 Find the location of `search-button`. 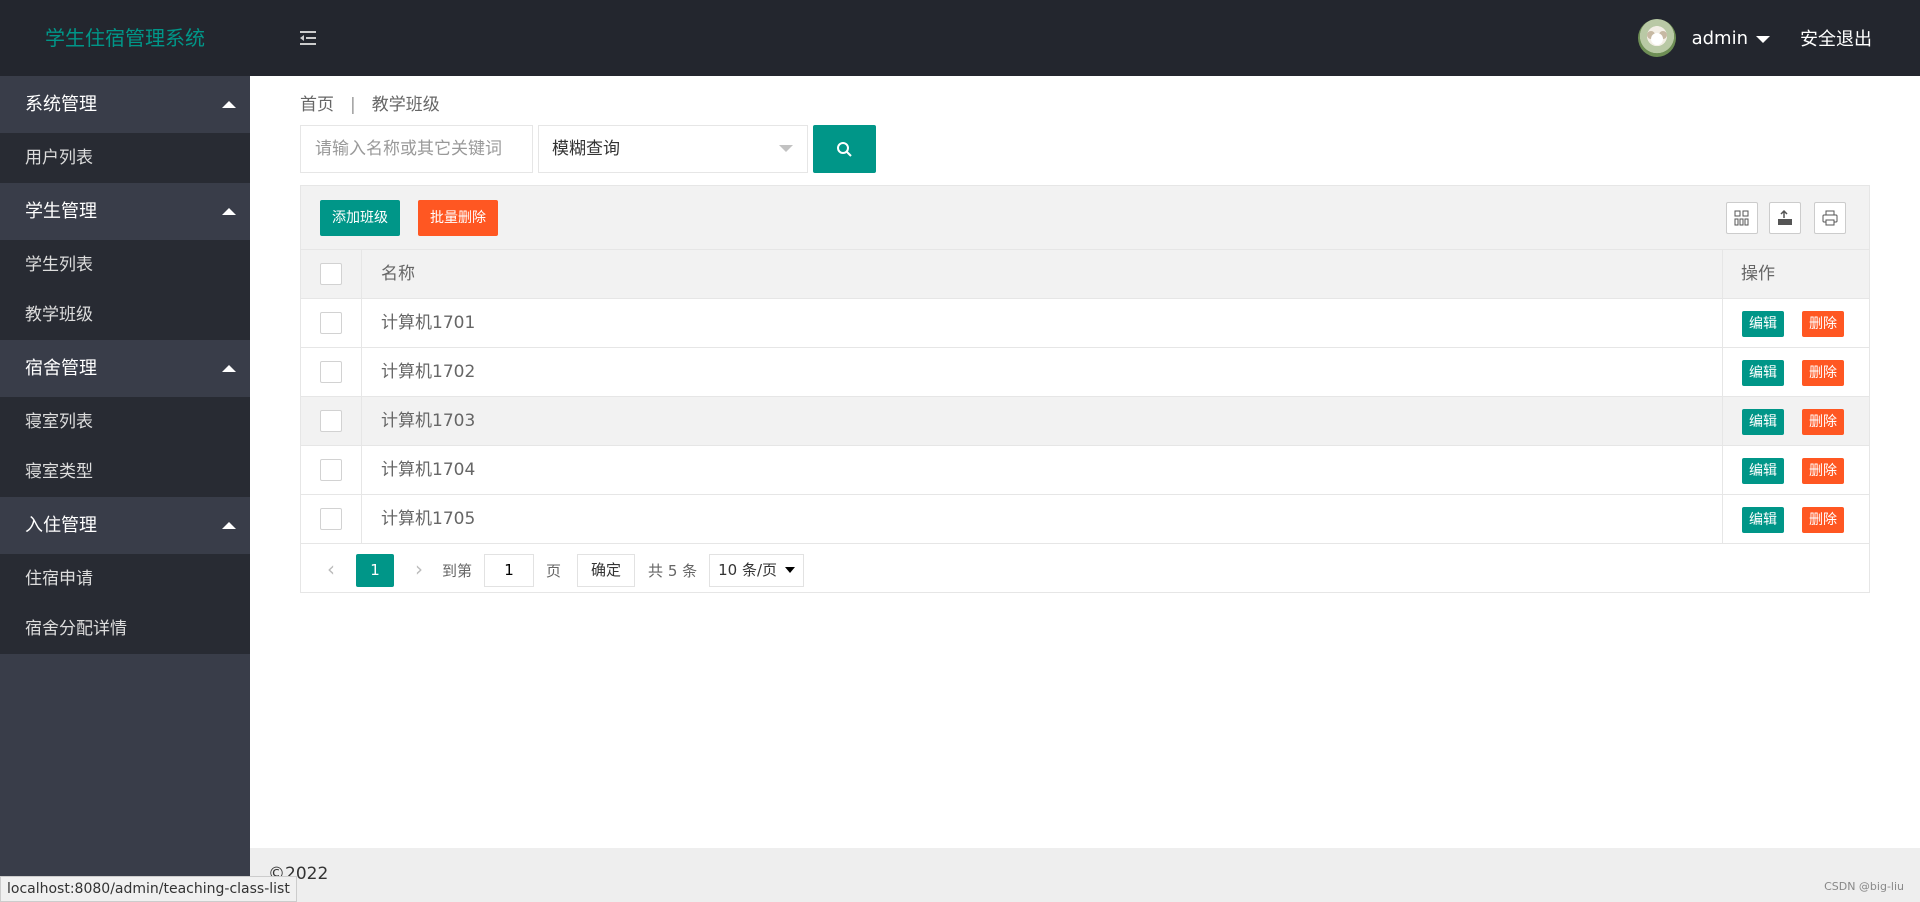

search-button is located at coordinates (844, 149).